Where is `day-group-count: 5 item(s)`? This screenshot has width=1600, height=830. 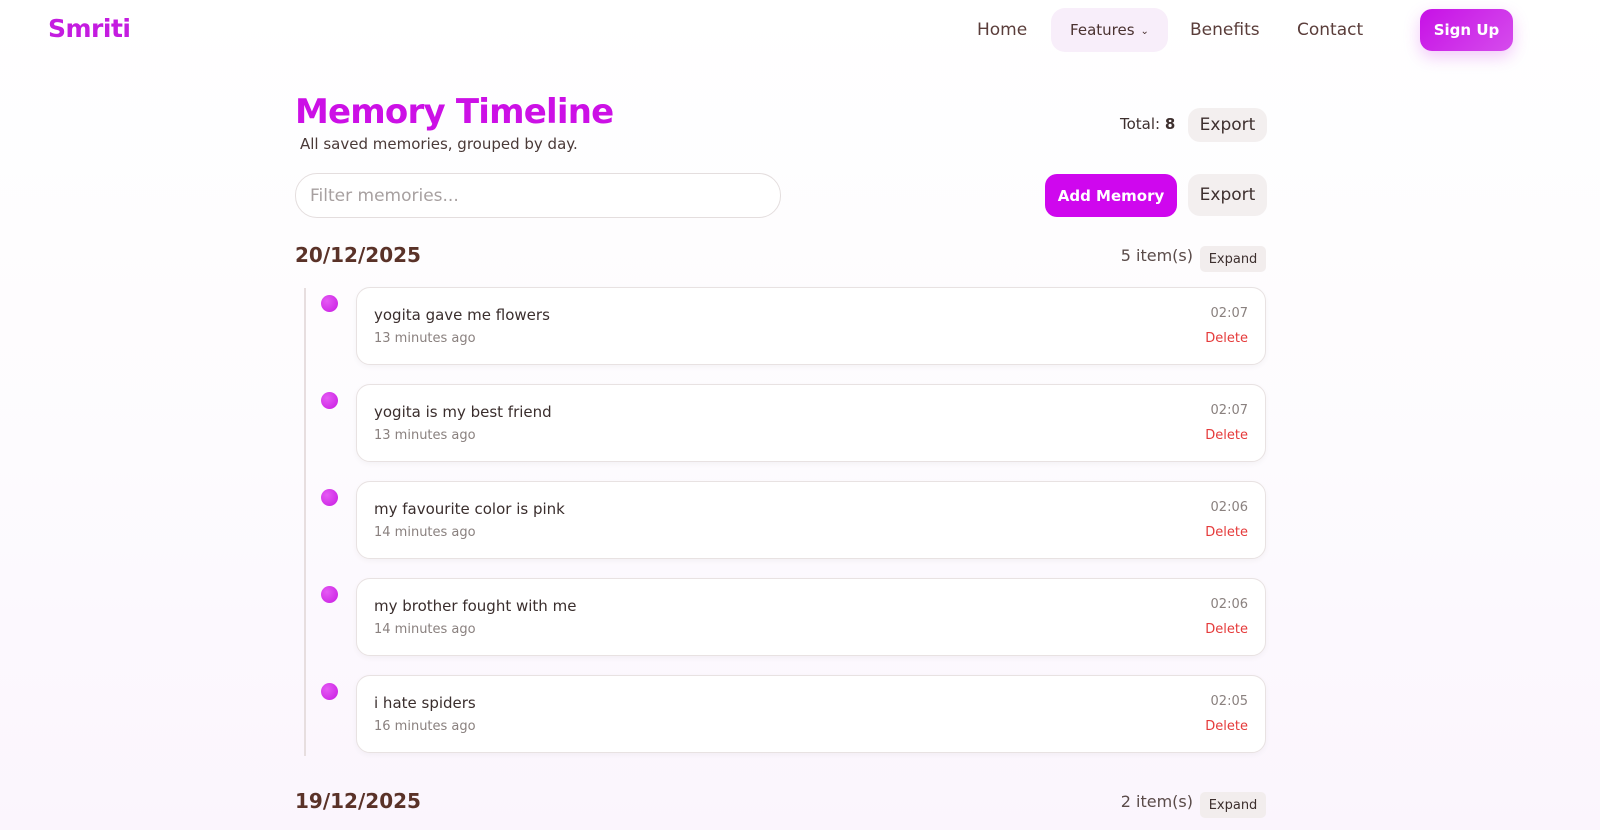 day-group-count: 5 item(s) is located at coordinates (1156, 255).